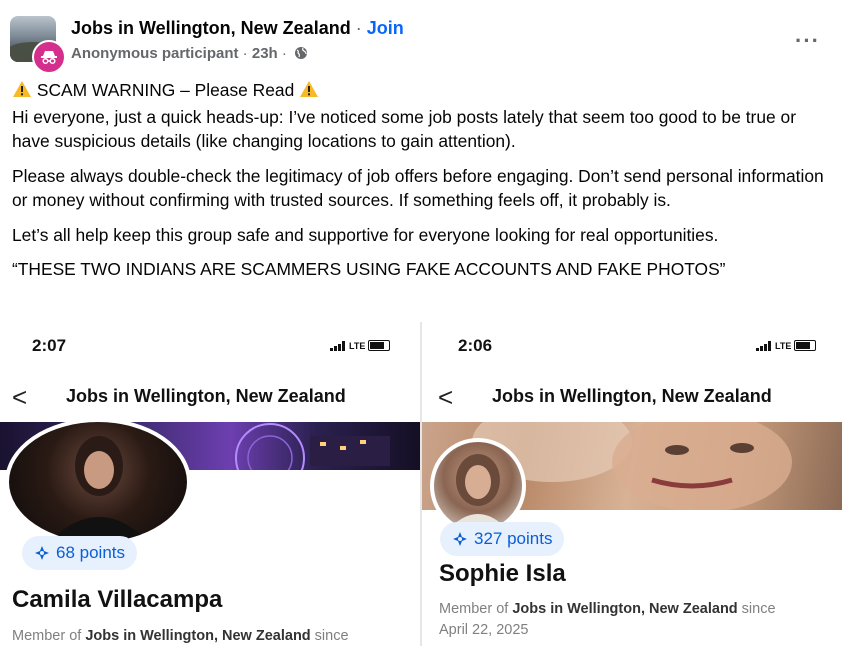 The width and height of the screenshot is (842, 646). What do you see at coordinates (165, 90) in the screenshot?
I see `heading-text: SCAM WARNING – Please Read` at bounding box center [165, 90].